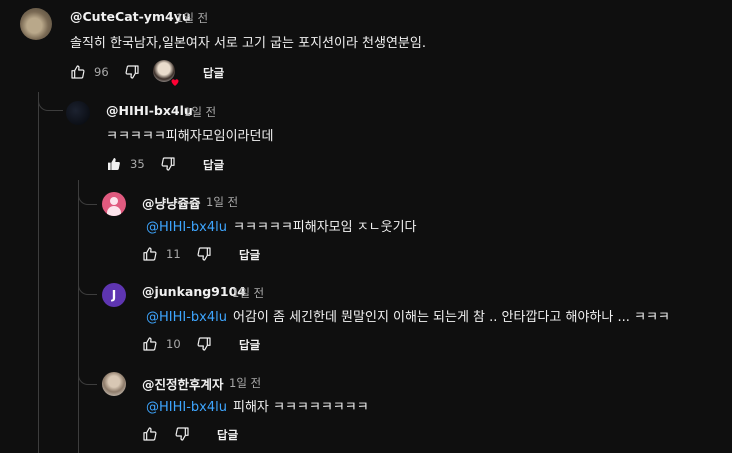 This screenshot has width=732, height=453. What do you see at coordinates (173, 254) in the screenshot?
I see `like-count: 11` at bounding box center [173, 254].